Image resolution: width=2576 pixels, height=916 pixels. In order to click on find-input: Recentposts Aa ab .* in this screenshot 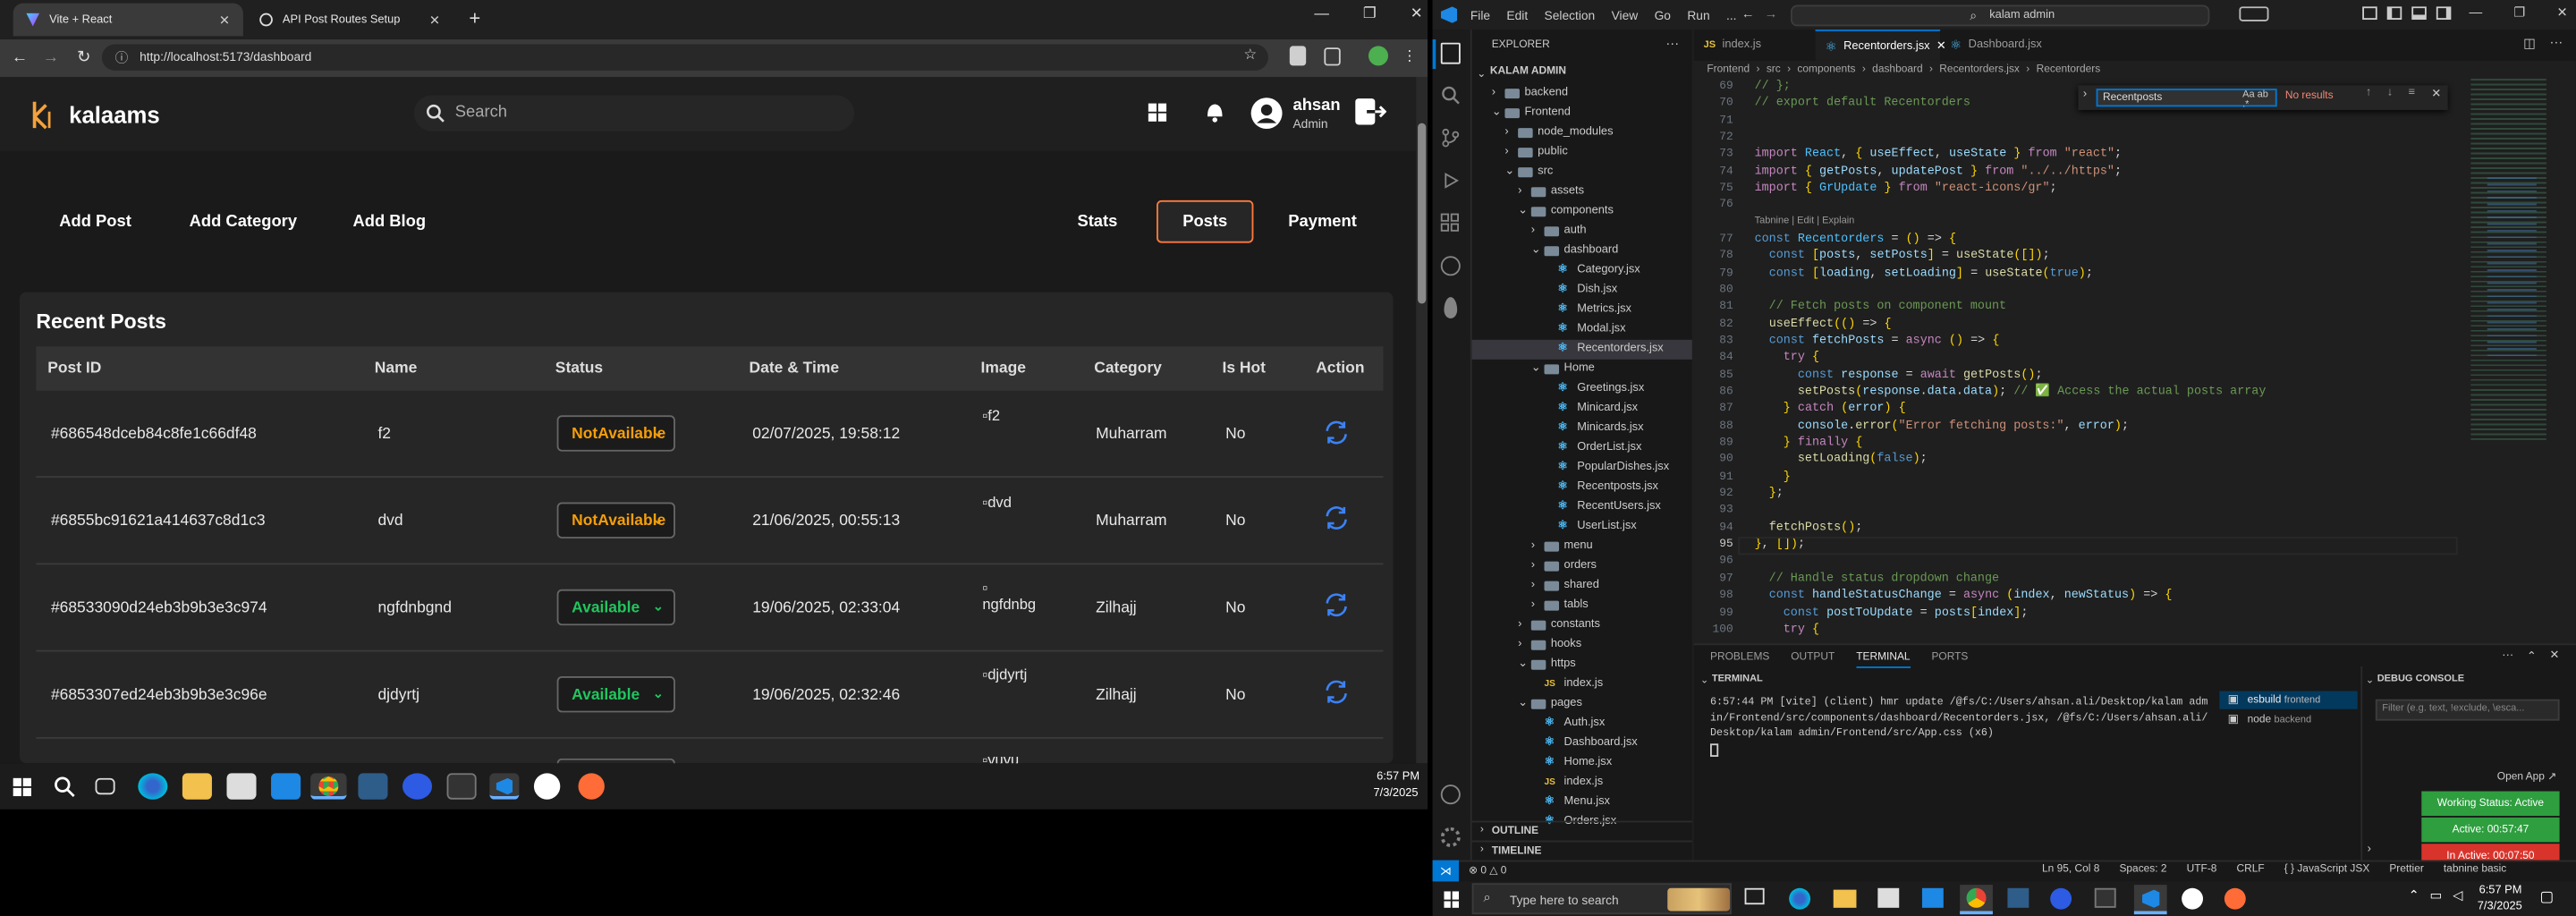, I will do `click(2186, 99)`.